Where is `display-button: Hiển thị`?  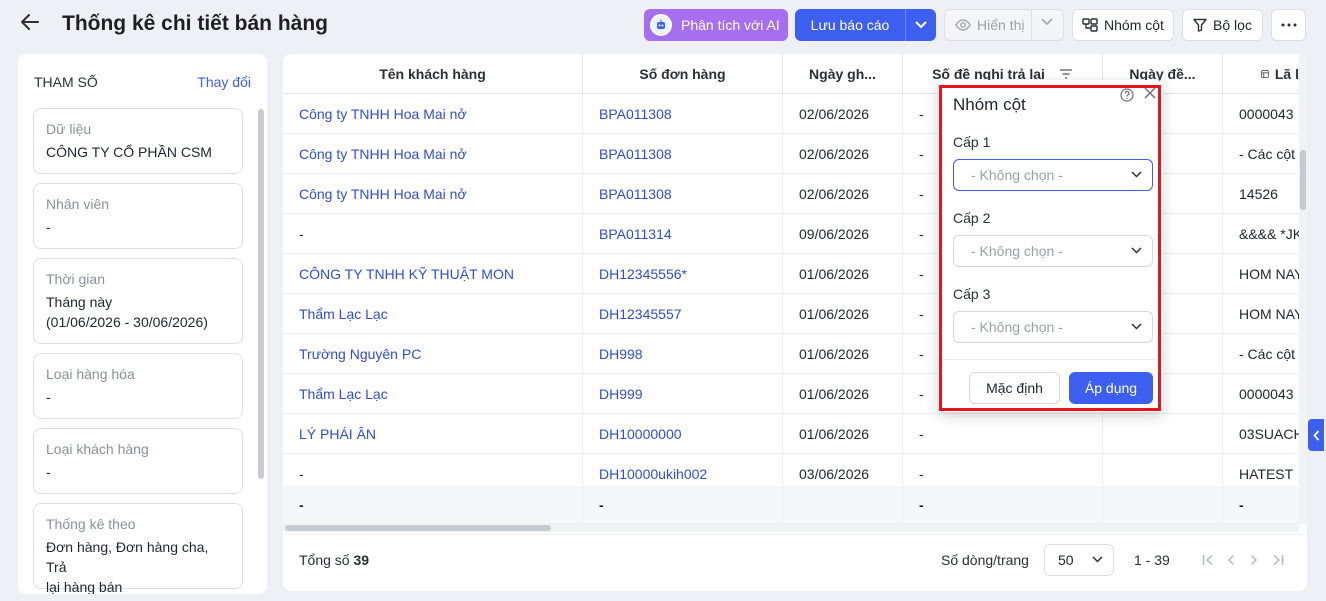 display-button: Hiển thị is located at coordinates (1004, 25).